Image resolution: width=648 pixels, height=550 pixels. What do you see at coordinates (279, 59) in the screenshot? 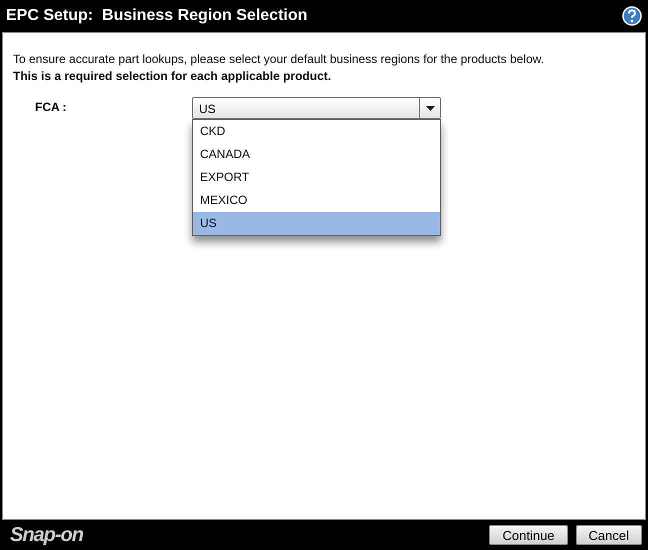
I see `intro-text: To ensure accurate part lookups, please select your default business regions for the products below.` at bounding box center [279, 59].